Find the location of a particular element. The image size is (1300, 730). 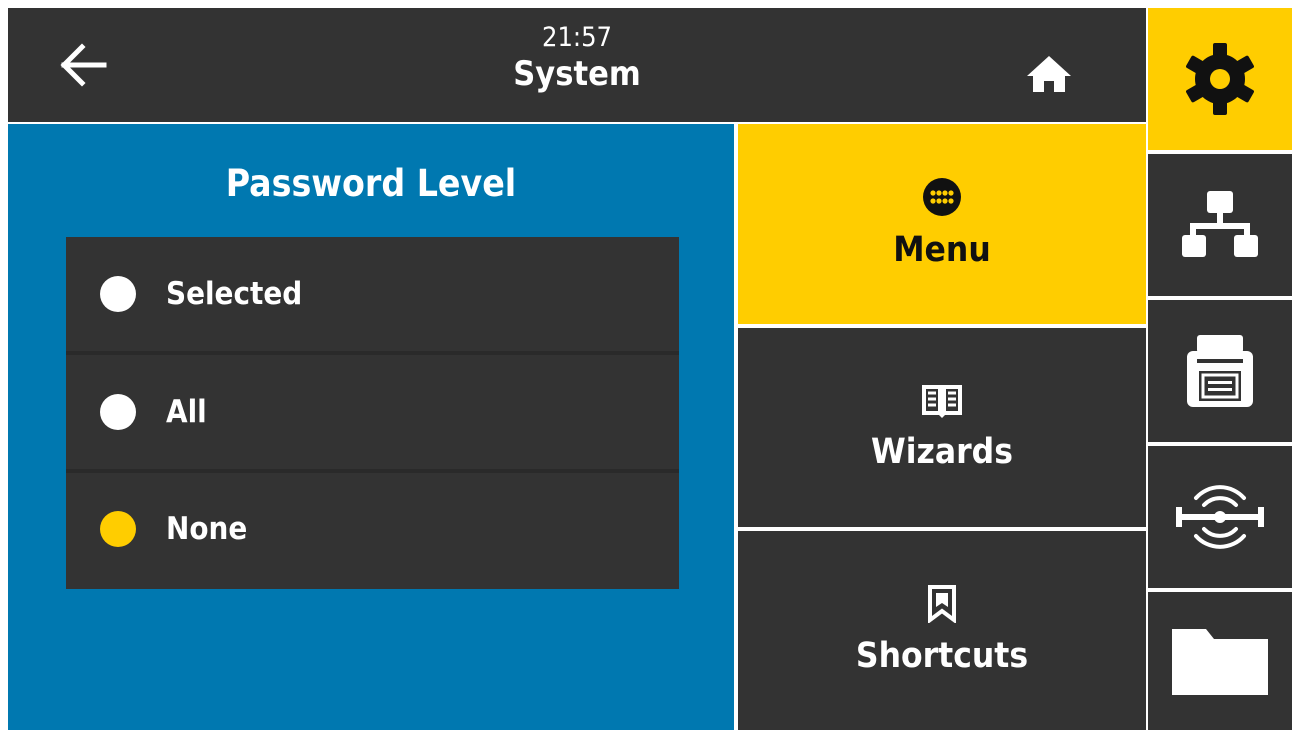

sidebar-item-storage is located at coordinates (1220, 661).